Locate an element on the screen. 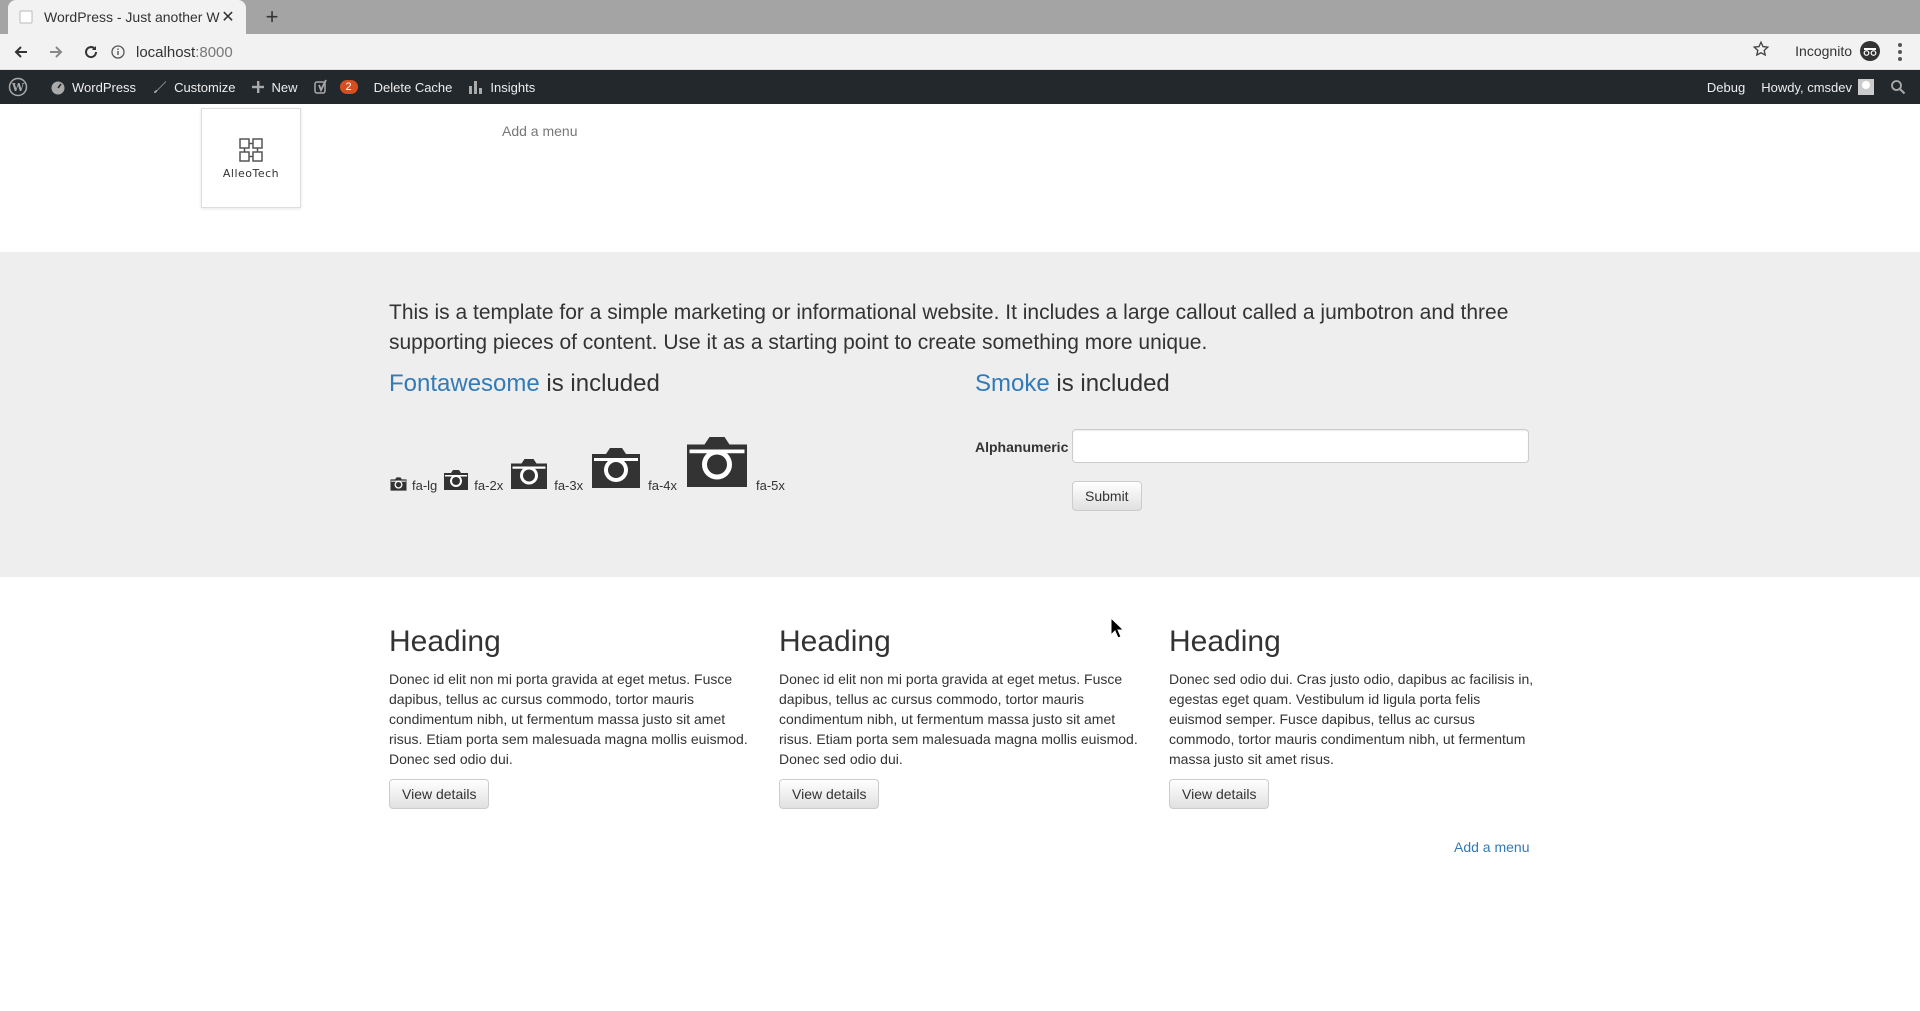 The height and width of the screenshot is (1011, 1920). yoast-icon is located at coordinates (320, 86).